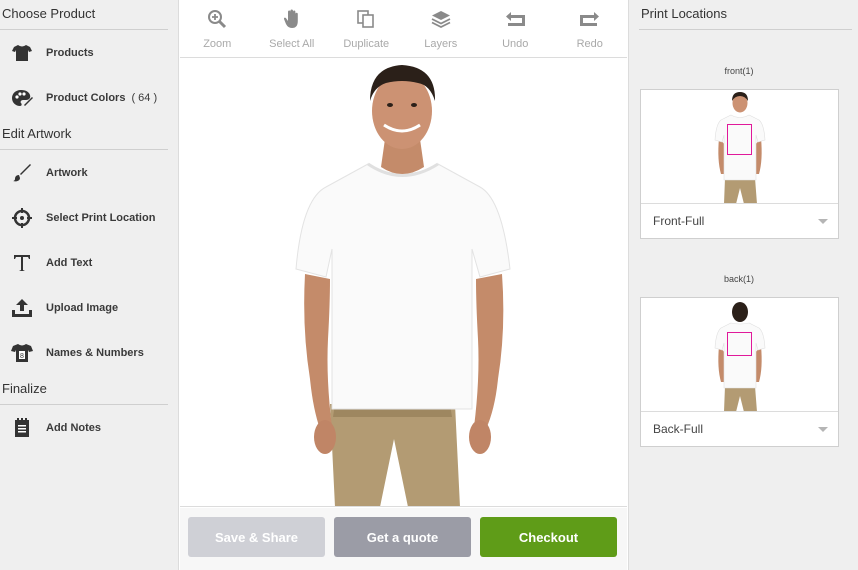 The height and width of the screenshot is (570, 858). What do you see at coordinates (745, 15) in the screenshot?
I see `print-locations-title: Print Locations` at bounding box center [745, 15].